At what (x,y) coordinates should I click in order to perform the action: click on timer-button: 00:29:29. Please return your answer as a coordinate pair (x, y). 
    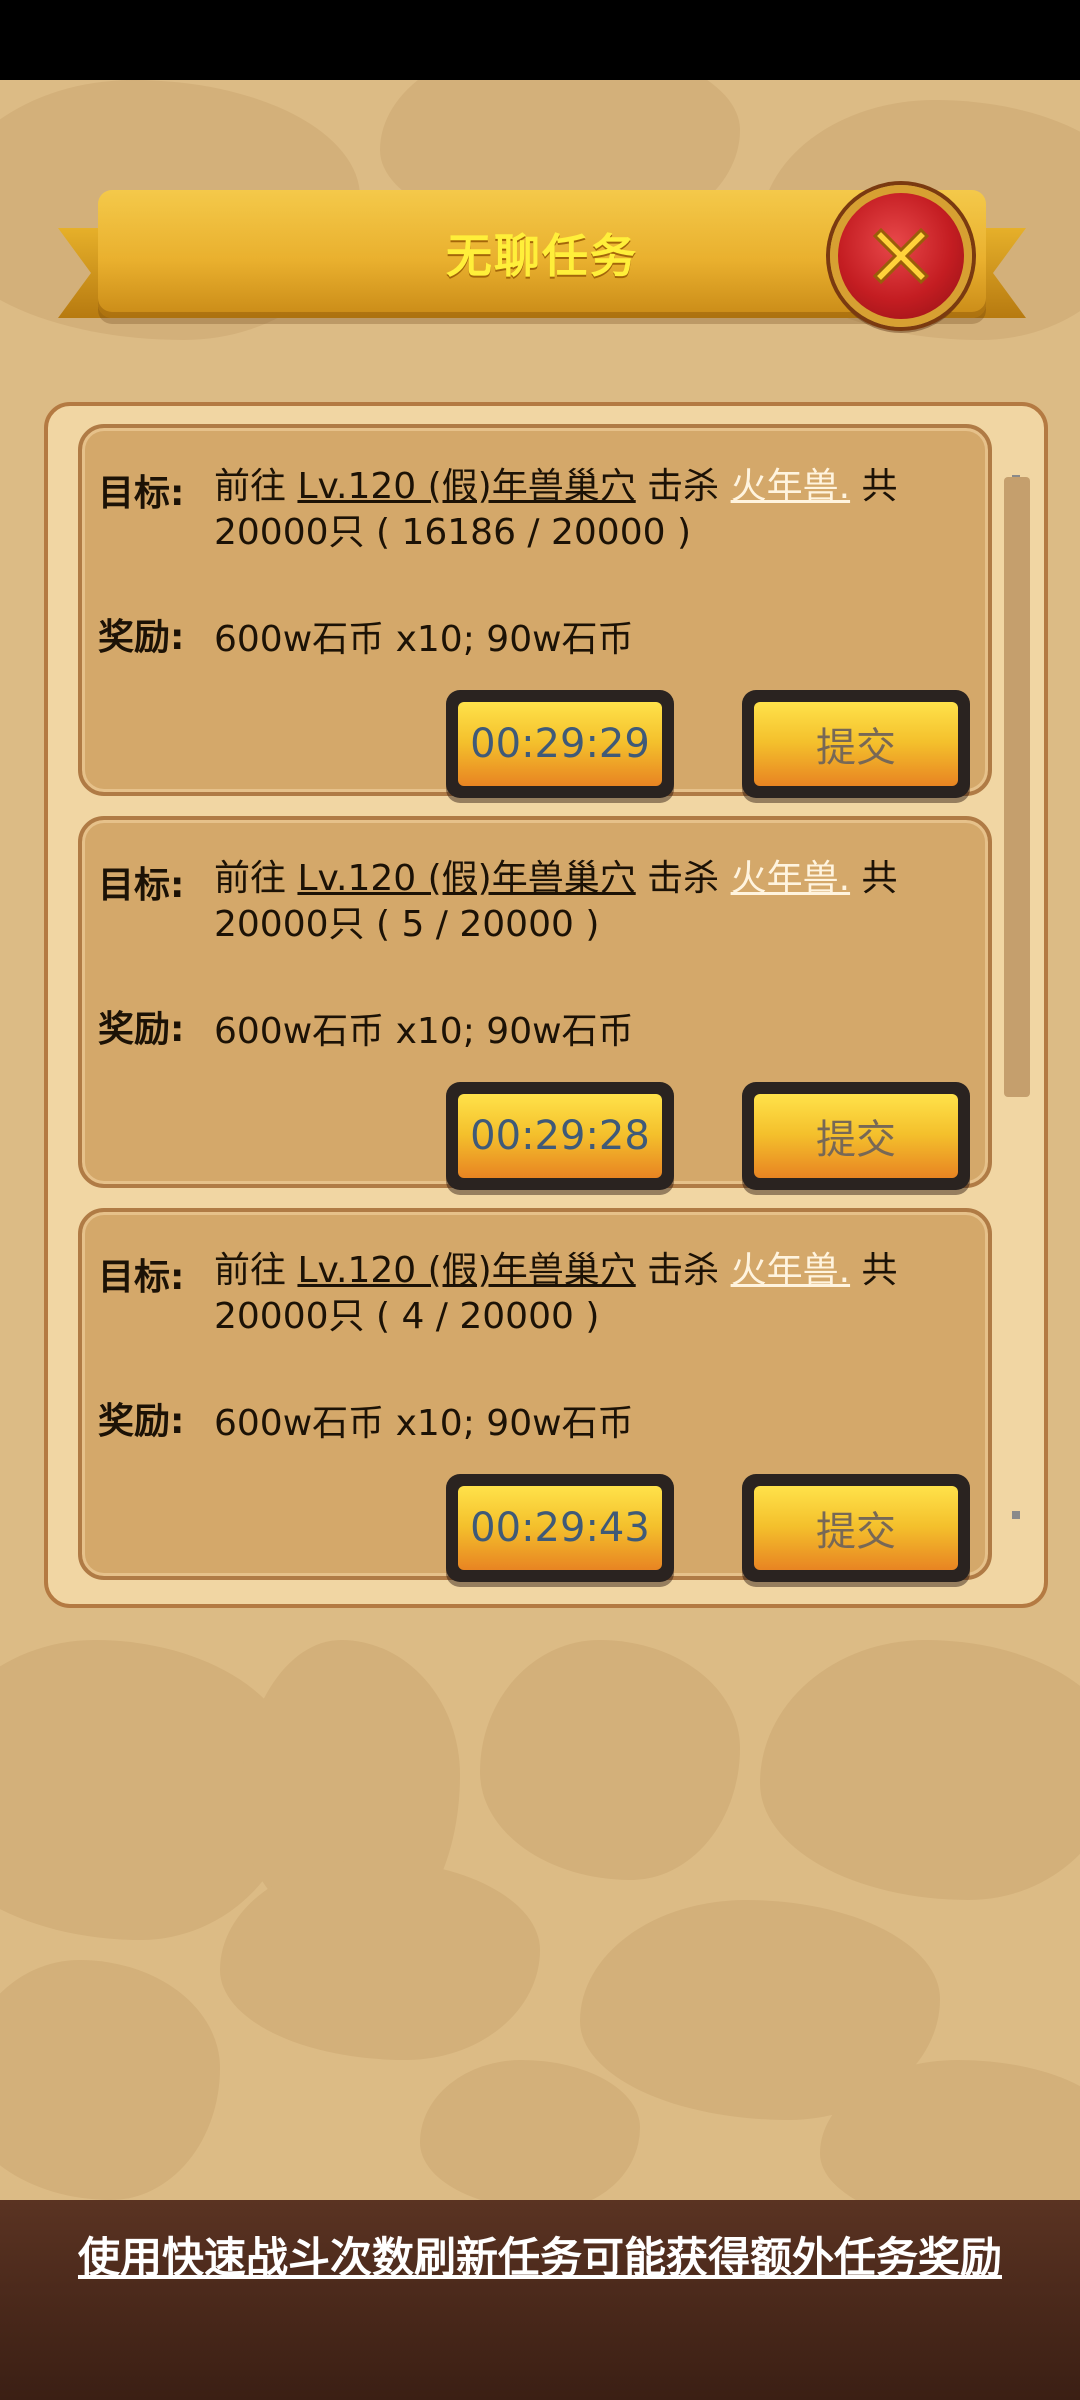
    Looking at the image, I should click on (560, 744).